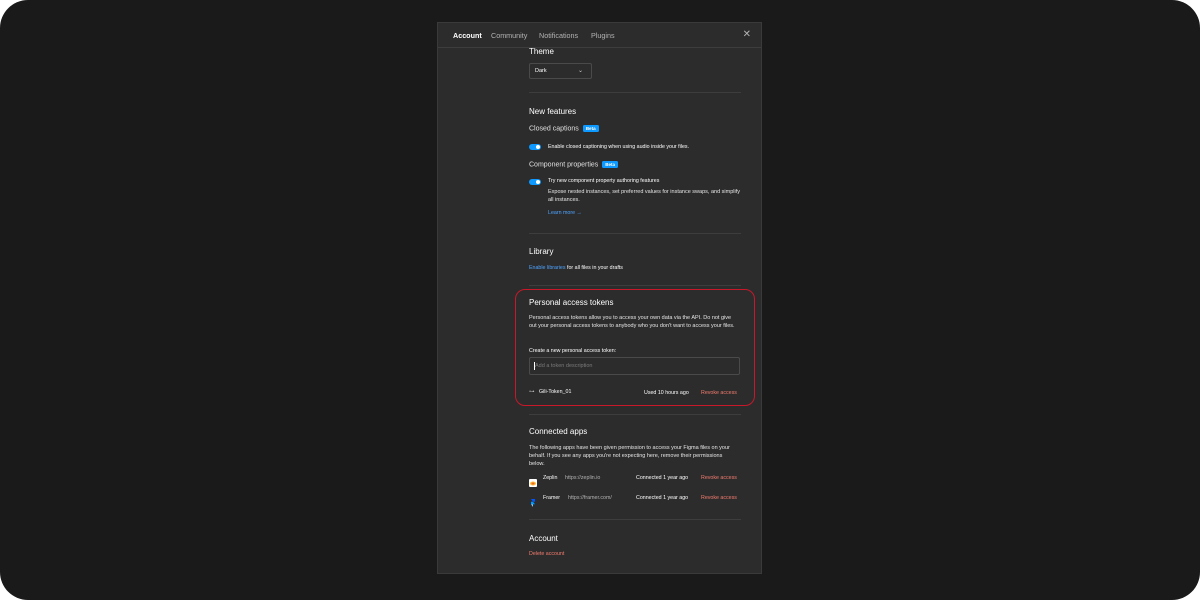 The width and height of the screenshot is (1200, 600). I want to click on revoke-zeplin-button: Revoke access, so click(719, 478).